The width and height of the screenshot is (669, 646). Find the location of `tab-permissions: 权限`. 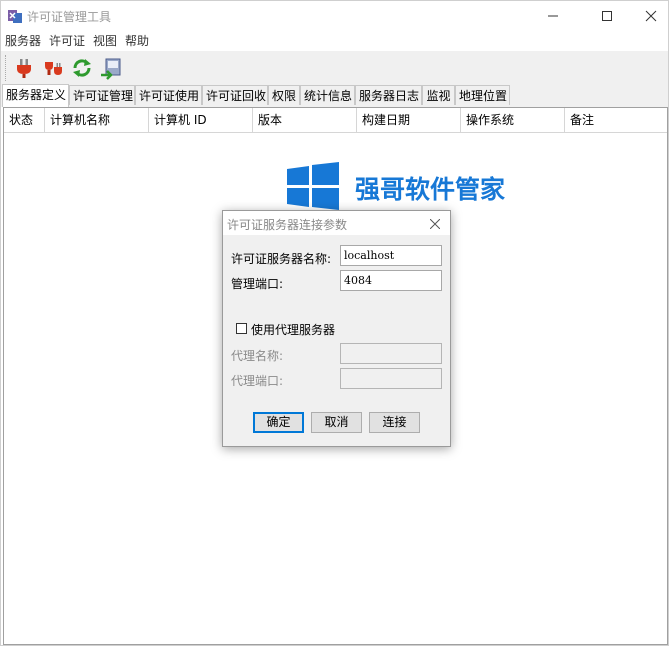

tab-permissions: 权限 is located at coordinates (284, 95).